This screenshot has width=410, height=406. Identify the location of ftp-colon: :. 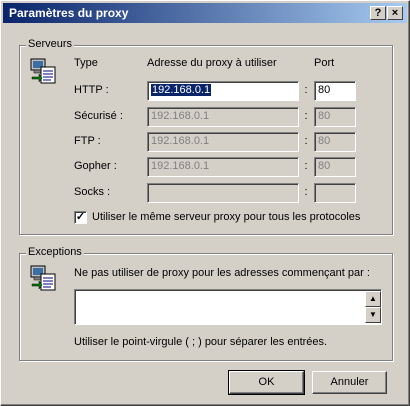
(306, 141).